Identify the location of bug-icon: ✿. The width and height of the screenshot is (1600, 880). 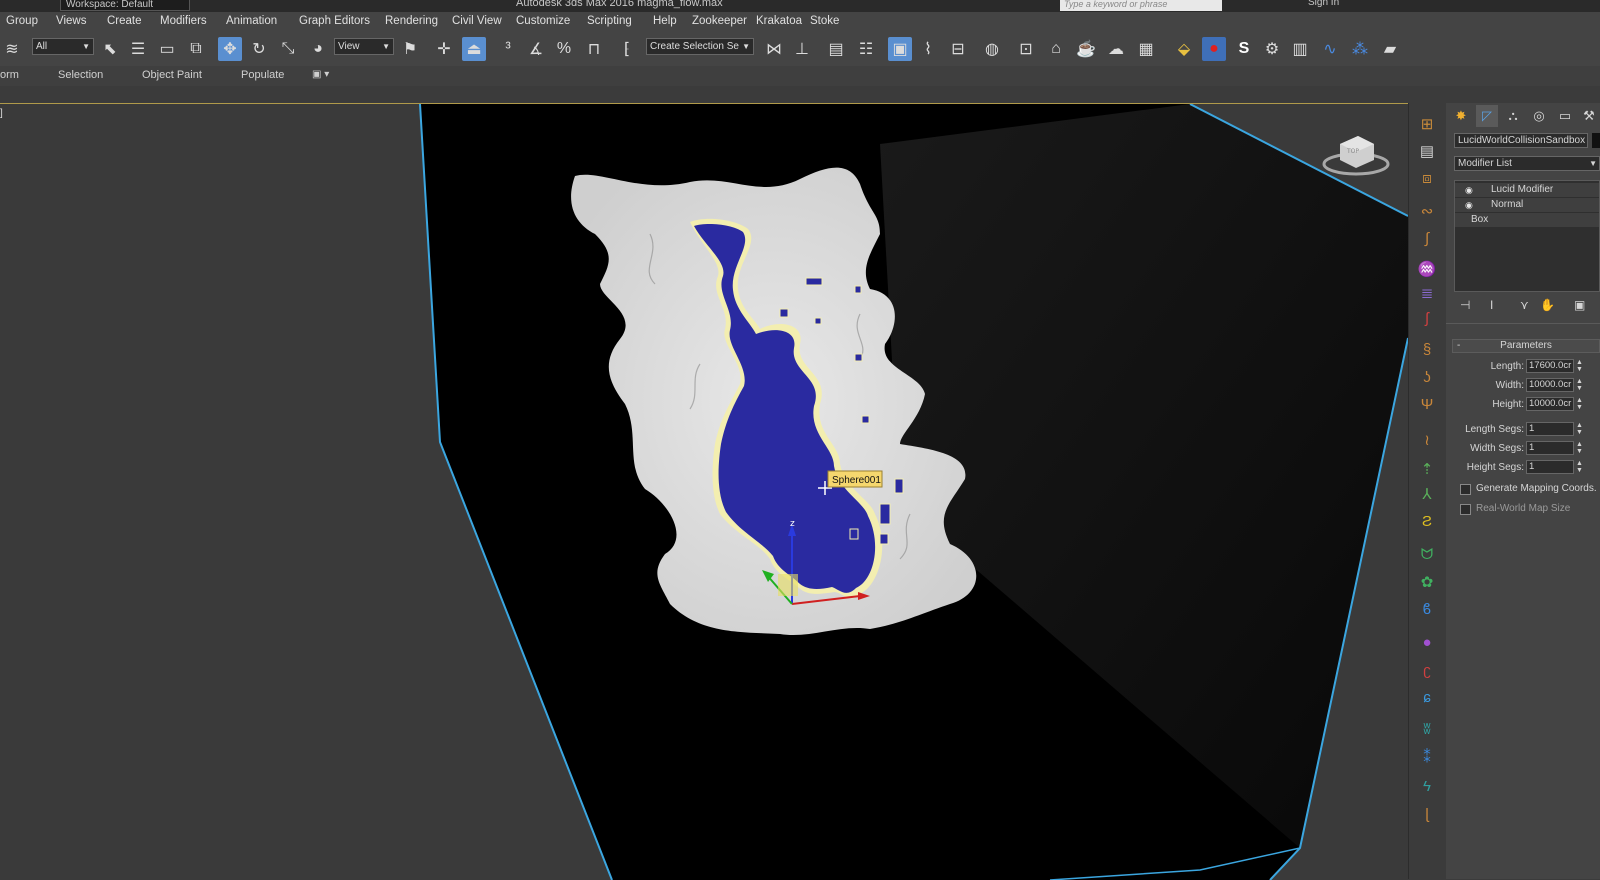
(1427, 582).